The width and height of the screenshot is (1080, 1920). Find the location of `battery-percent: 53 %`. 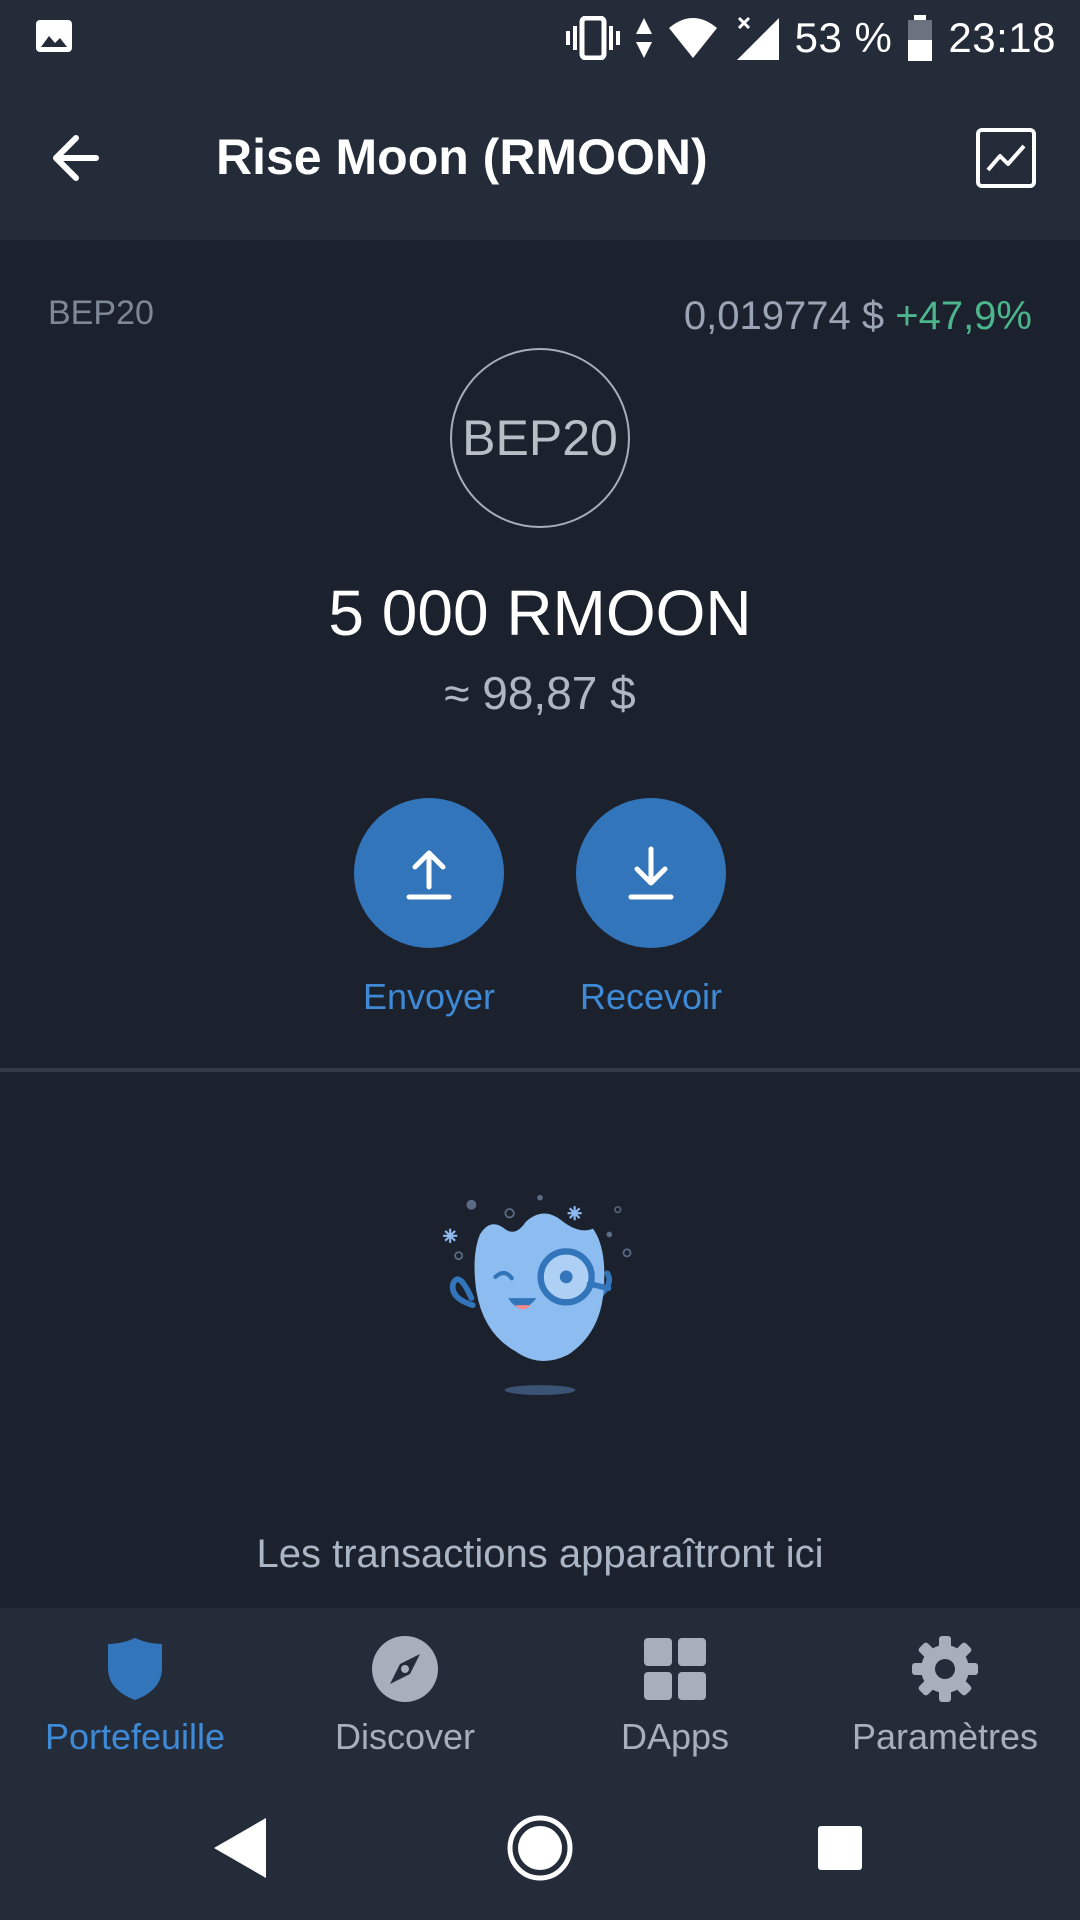

battery-percent: 53 % is located at coordinates (843, 37).